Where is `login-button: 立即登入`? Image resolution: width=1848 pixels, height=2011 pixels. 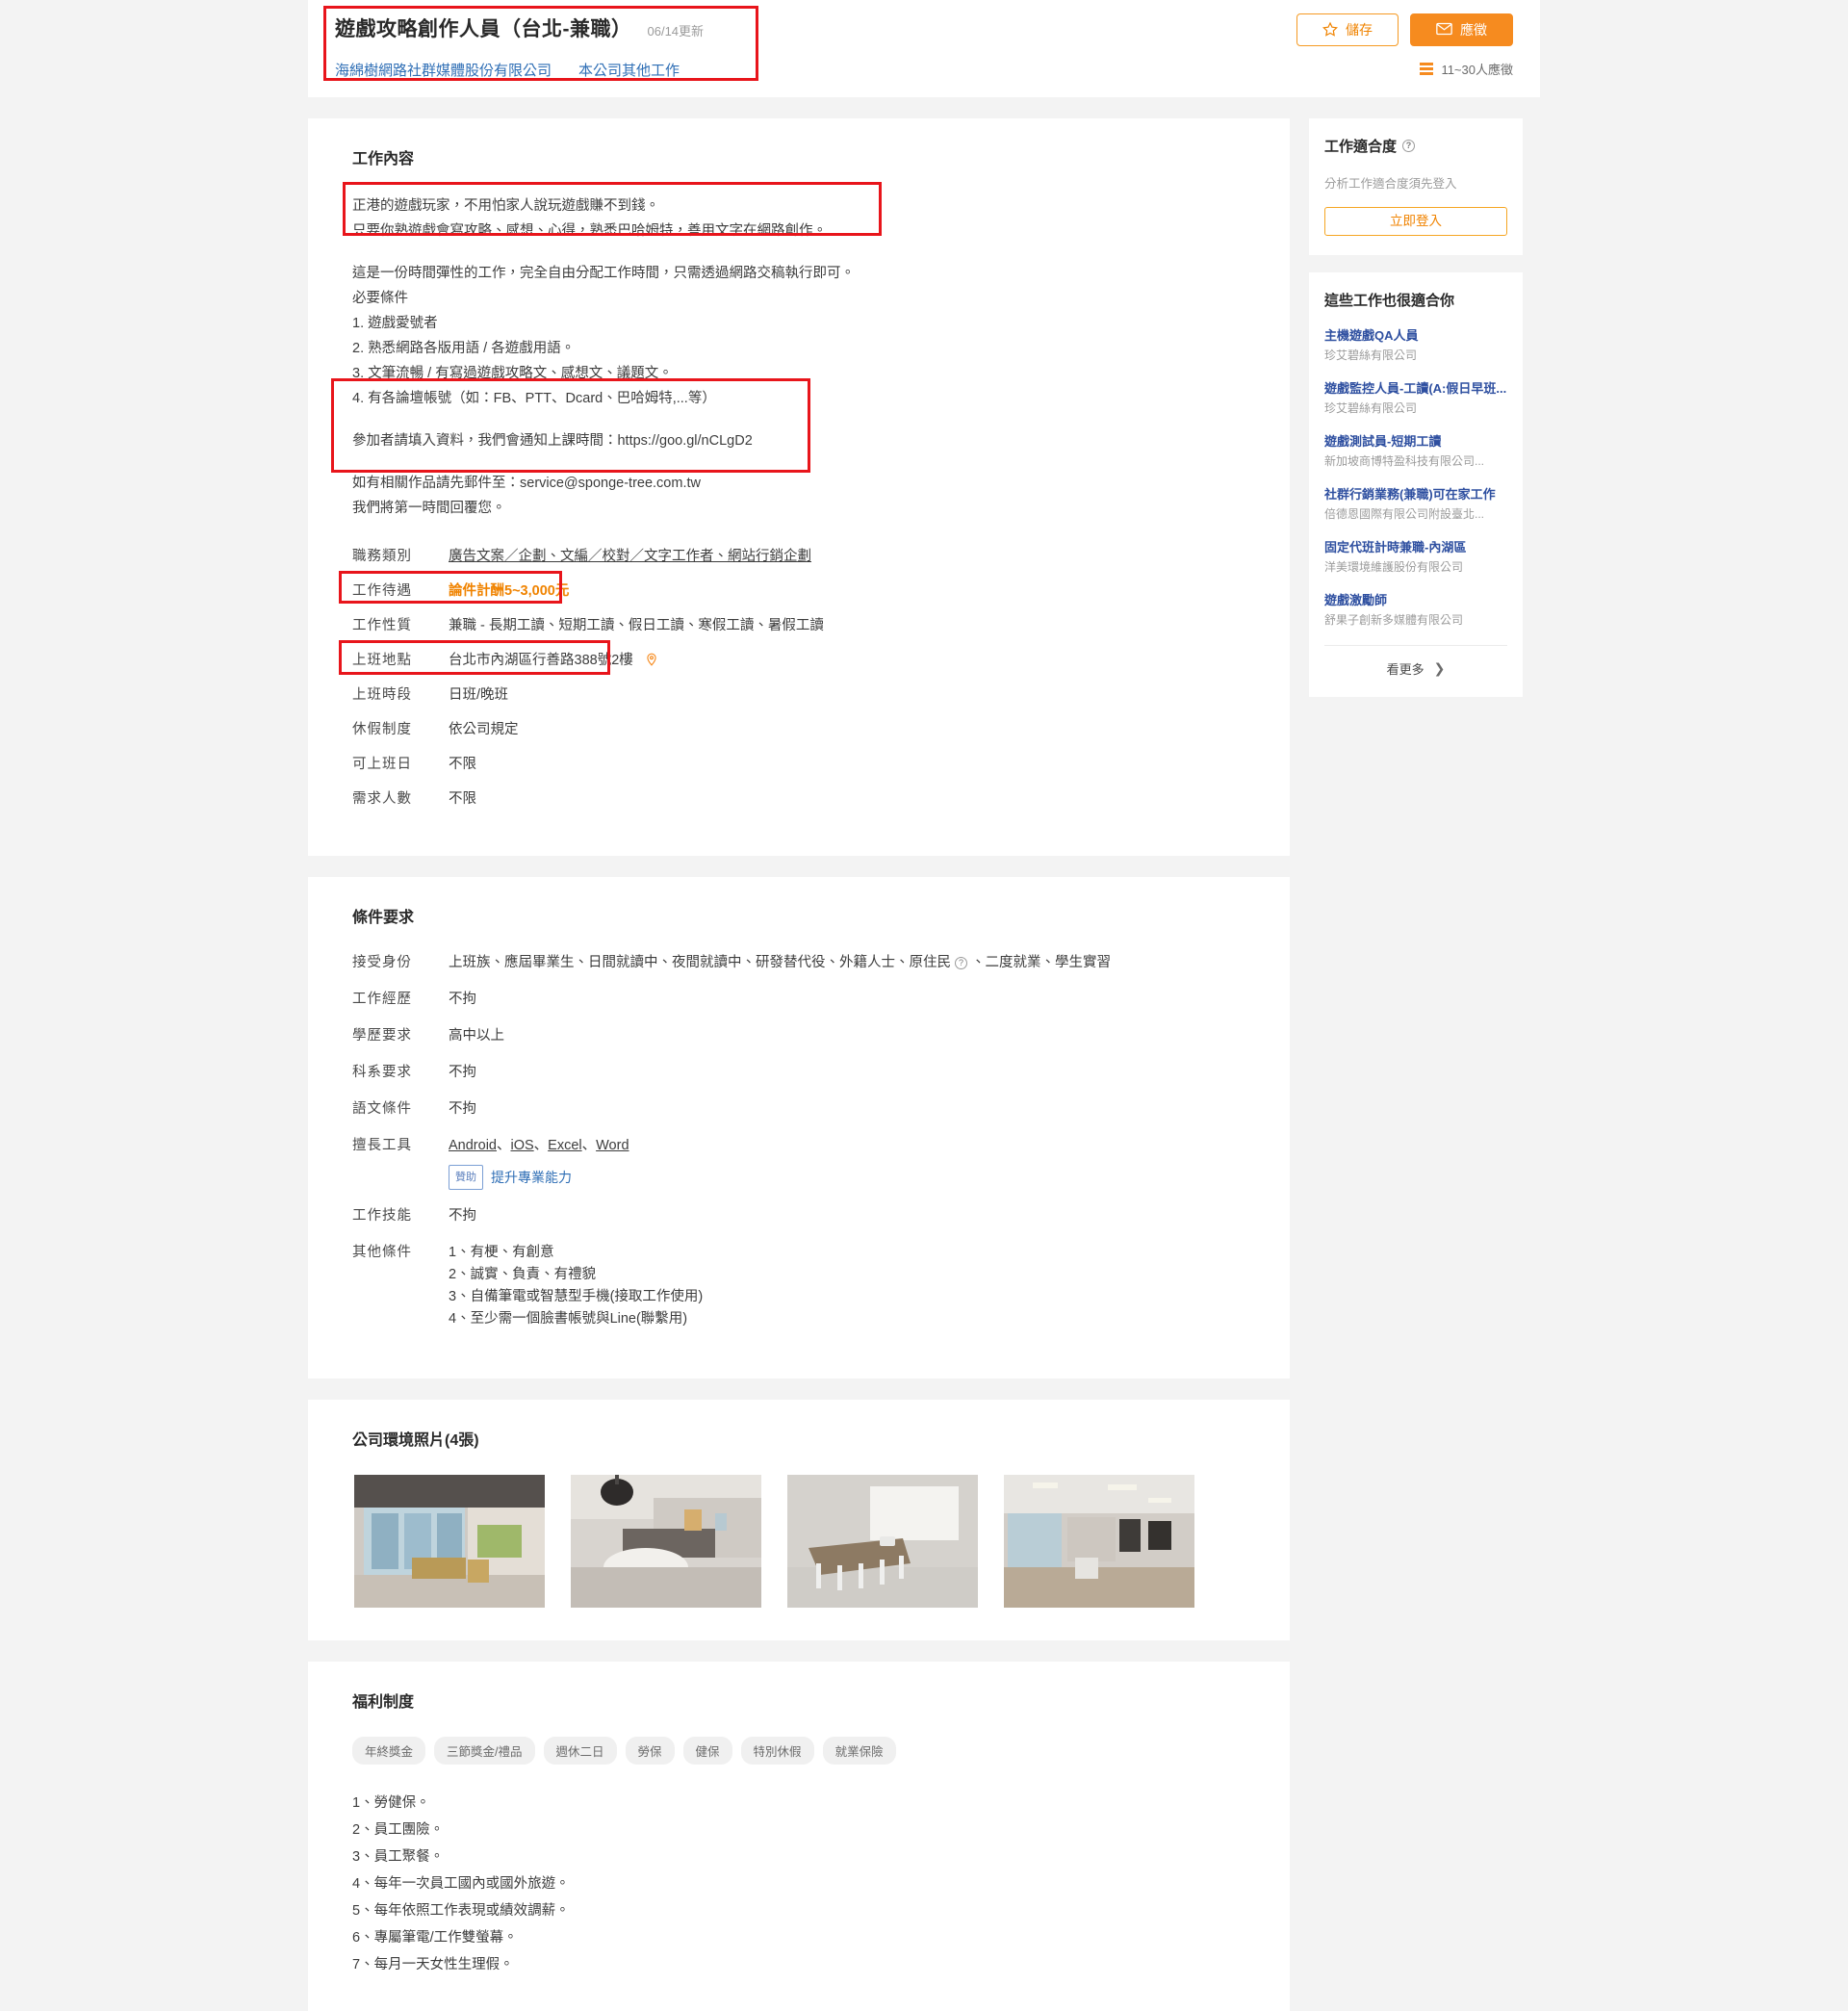
login-button: 立即登入 is located at coordinates (1415, 221).